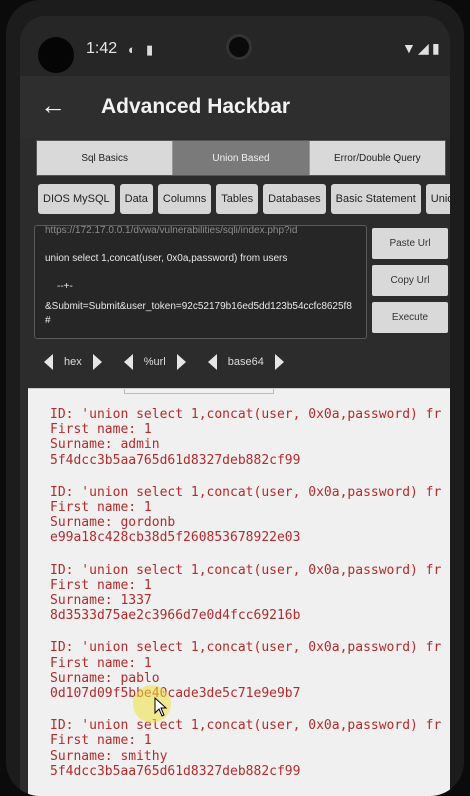  I want to click on wifi-icon: ▼, so click(409, 48).